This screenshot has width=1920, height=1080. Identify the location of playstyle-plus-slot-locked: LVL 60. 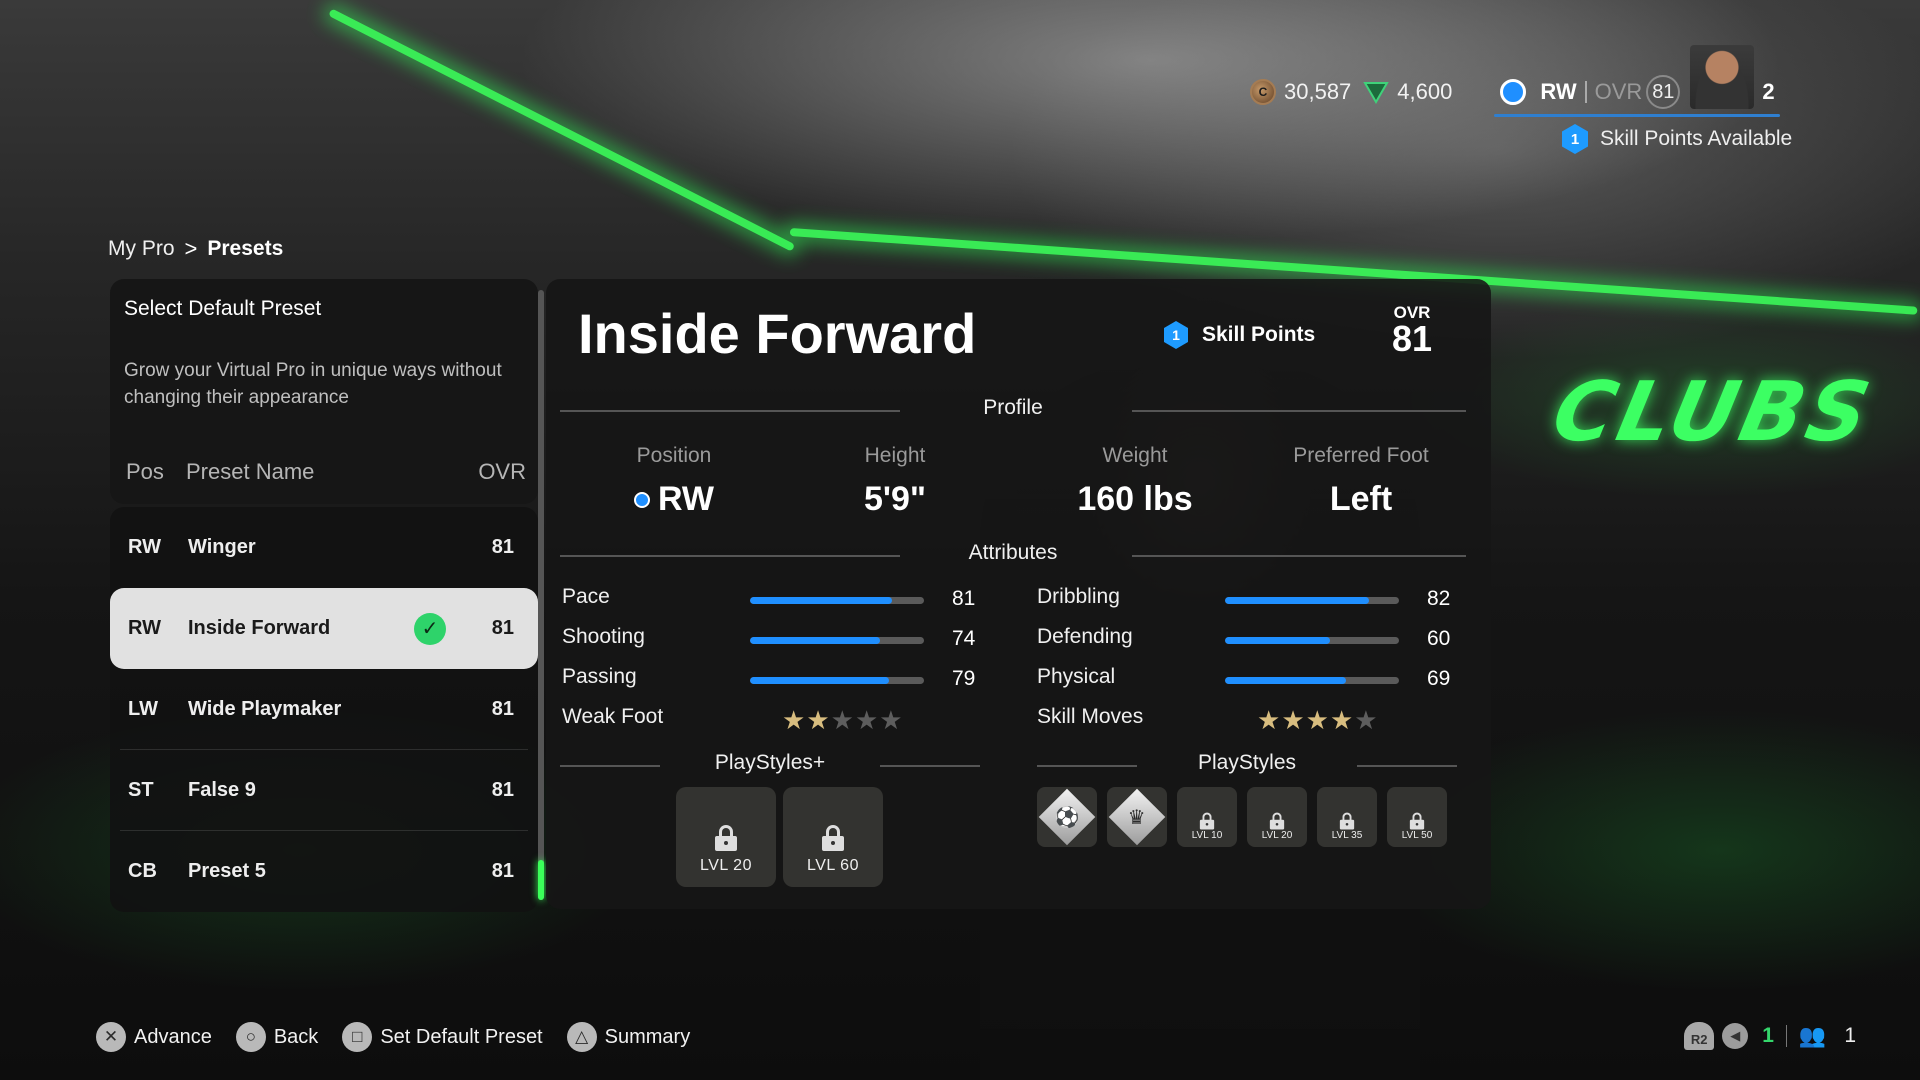
(833, 837).